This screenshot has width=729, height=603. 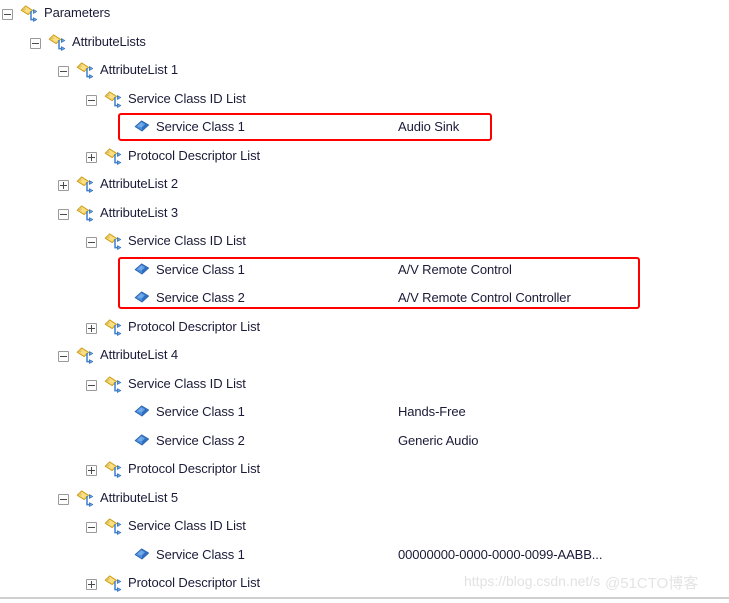 I want to click on tree-row: Service Class 1 A/V Remote Control, so click(x=364, y=271).